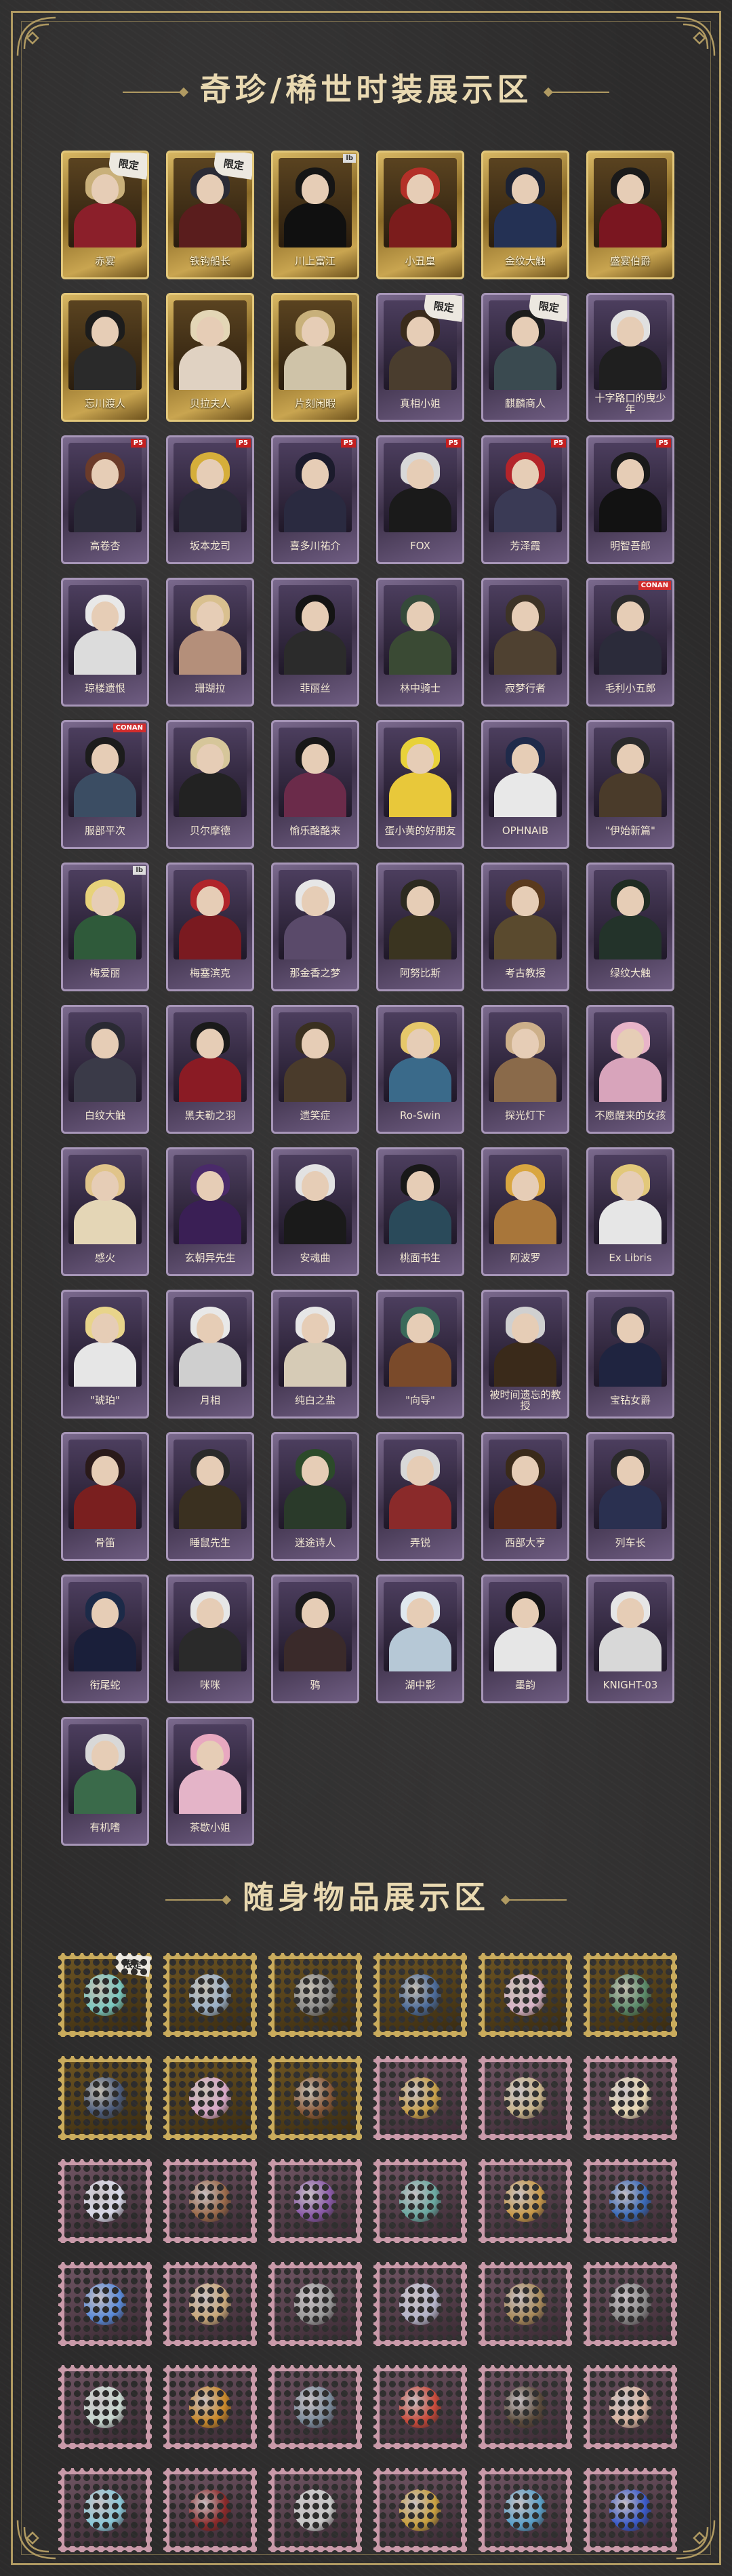 Image resolution: width=732 pixels, height=2576 pixels. What do you see at coordinates (525, 1069) in the screenshot?
I see `costume-card: 探光灯下` at bounding box center [525, 1069].